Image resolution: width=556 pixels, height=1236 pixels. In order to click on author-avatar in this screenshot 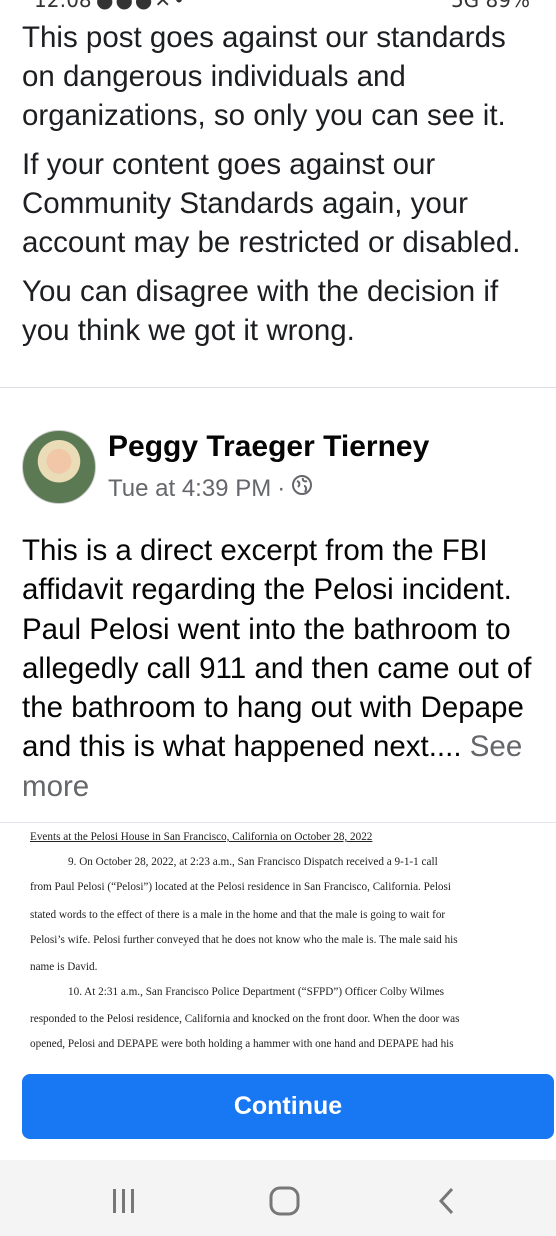, I will do `click(59, 467)`.